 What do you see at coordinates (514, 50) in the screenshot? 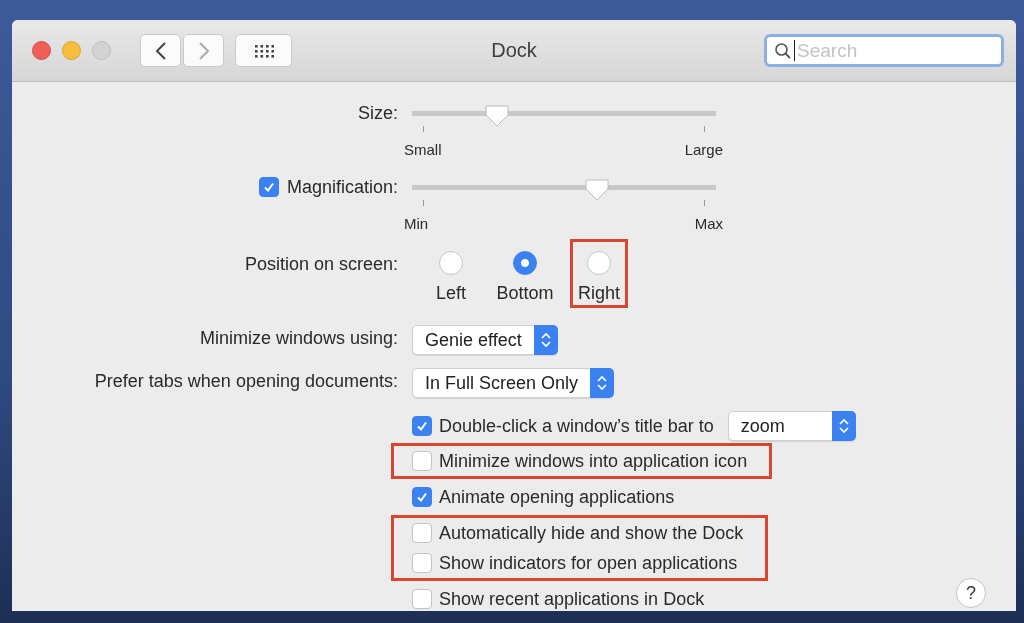
I see `window-title: Dock` at bounding box center [514, 50].